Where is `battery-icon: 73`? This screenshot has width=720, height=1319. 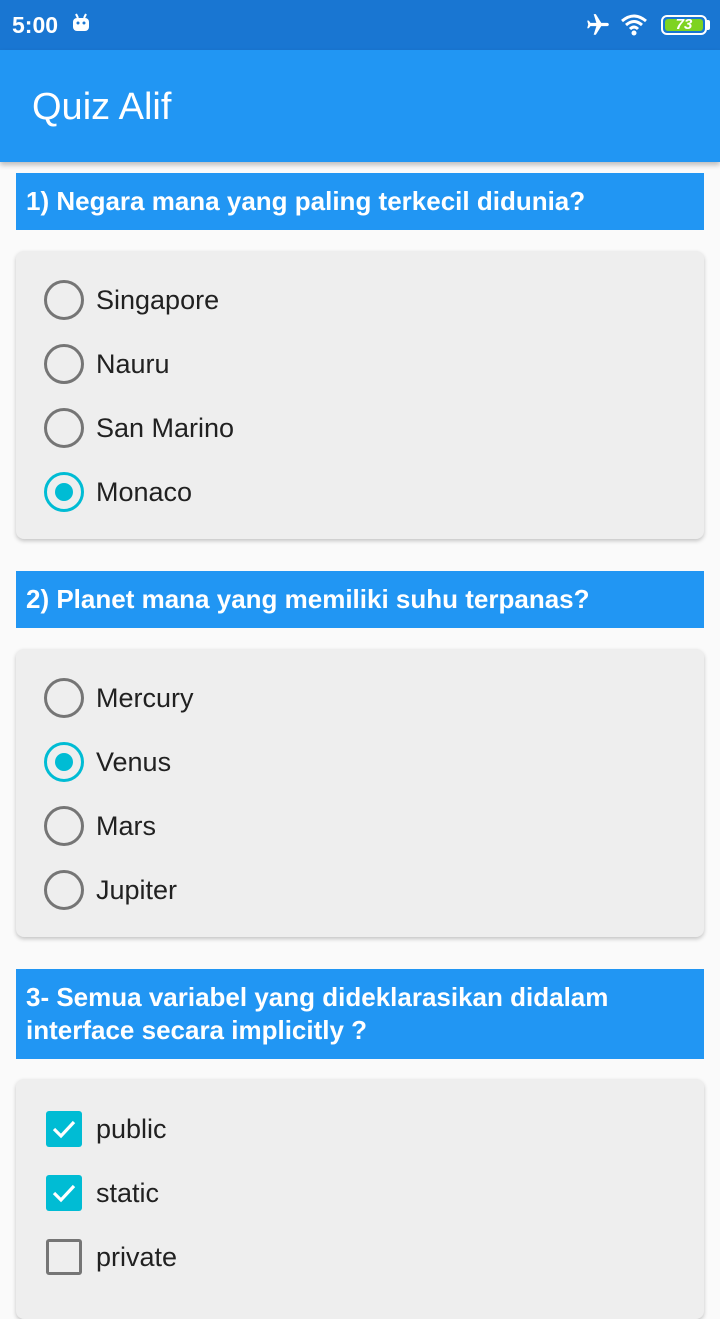 battery-icon: 73 is located at coordinates (684, 25).